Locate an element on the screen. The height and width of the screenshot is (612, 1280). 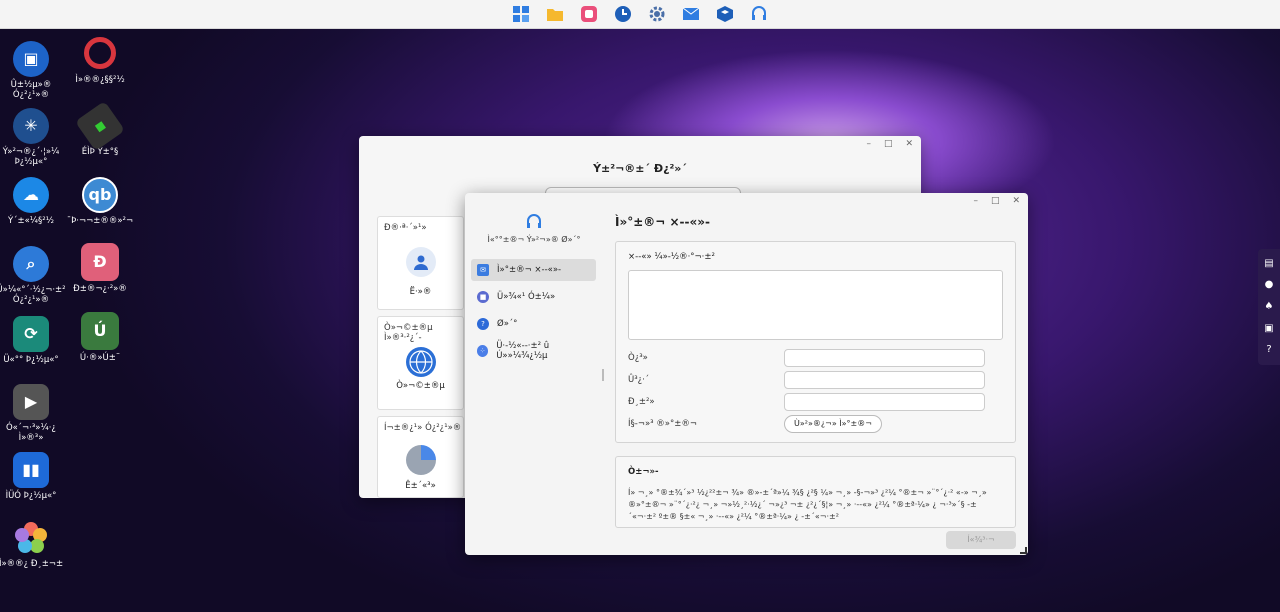
resize-handle is located at coordinates (1023, 550).